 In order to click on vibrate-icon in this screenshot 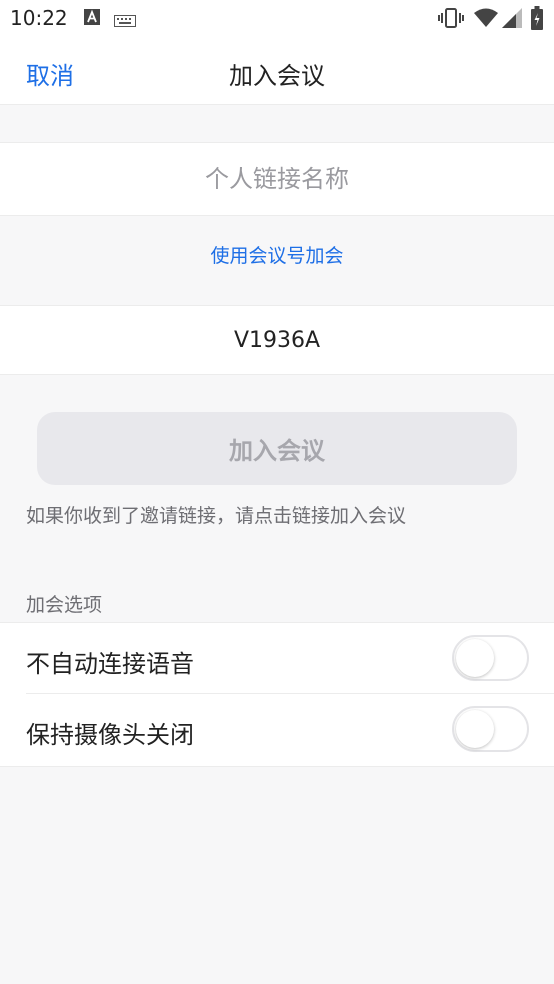, I will do `click(451, 20)`.